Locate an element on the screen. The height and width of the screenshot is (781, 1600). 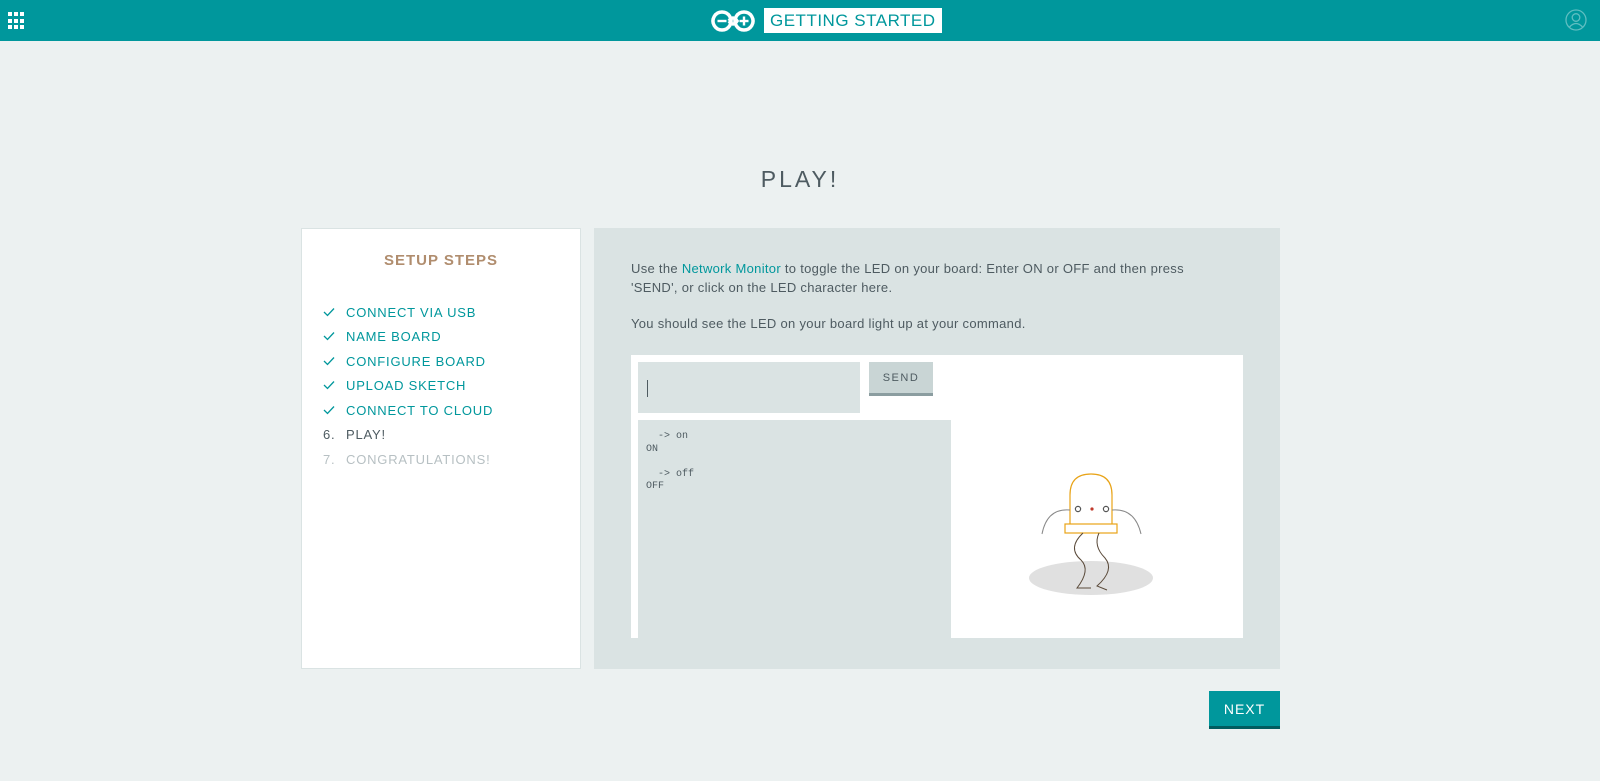
step-number: 6. is located at coordinates (329, 435).